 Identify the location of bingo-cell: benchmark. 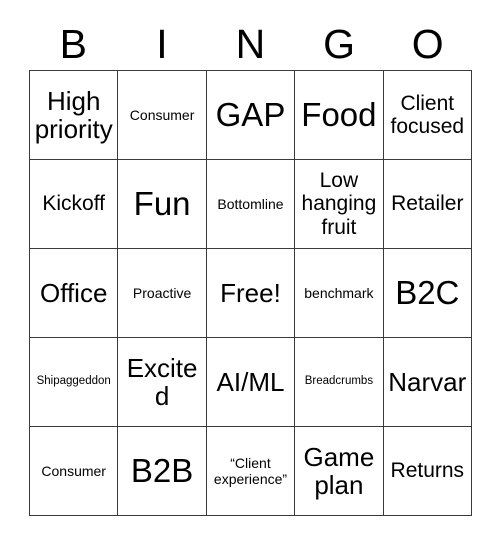
(339, 293).